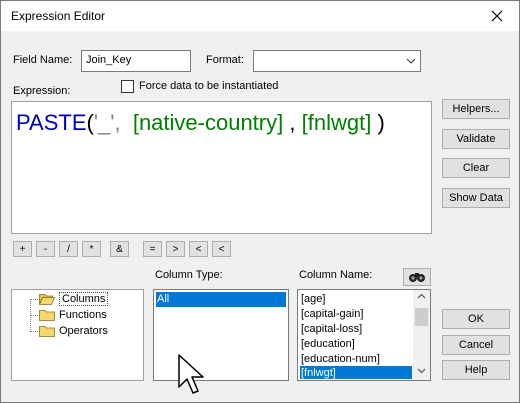 Image resolution: width=520 pixels, height=403 pixels. I want to click on tree-item-functions: Functions, so click(73, 315).